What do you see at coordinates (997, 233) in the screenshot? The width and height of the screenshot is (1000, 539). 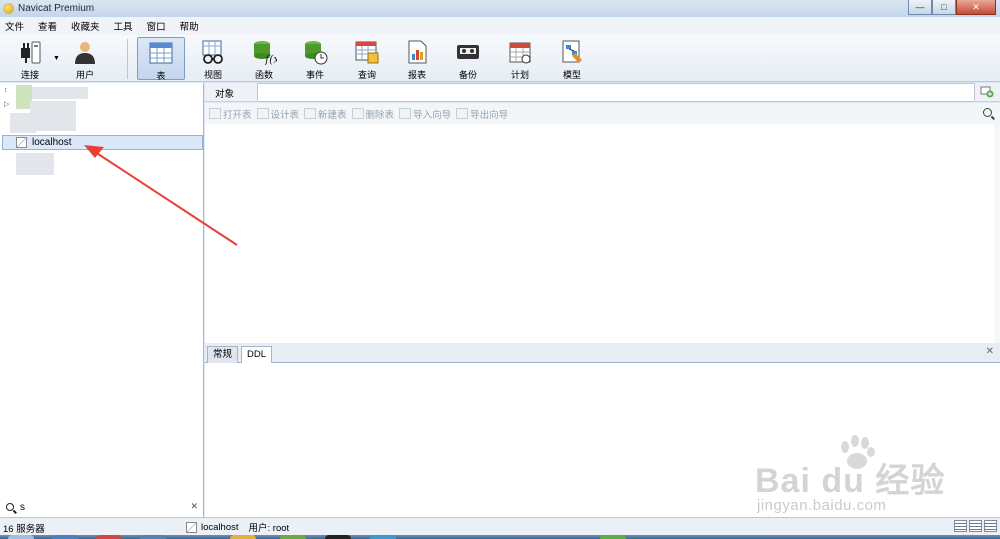 I see `vertical-scrollbar` at bounding box center [997, 233].